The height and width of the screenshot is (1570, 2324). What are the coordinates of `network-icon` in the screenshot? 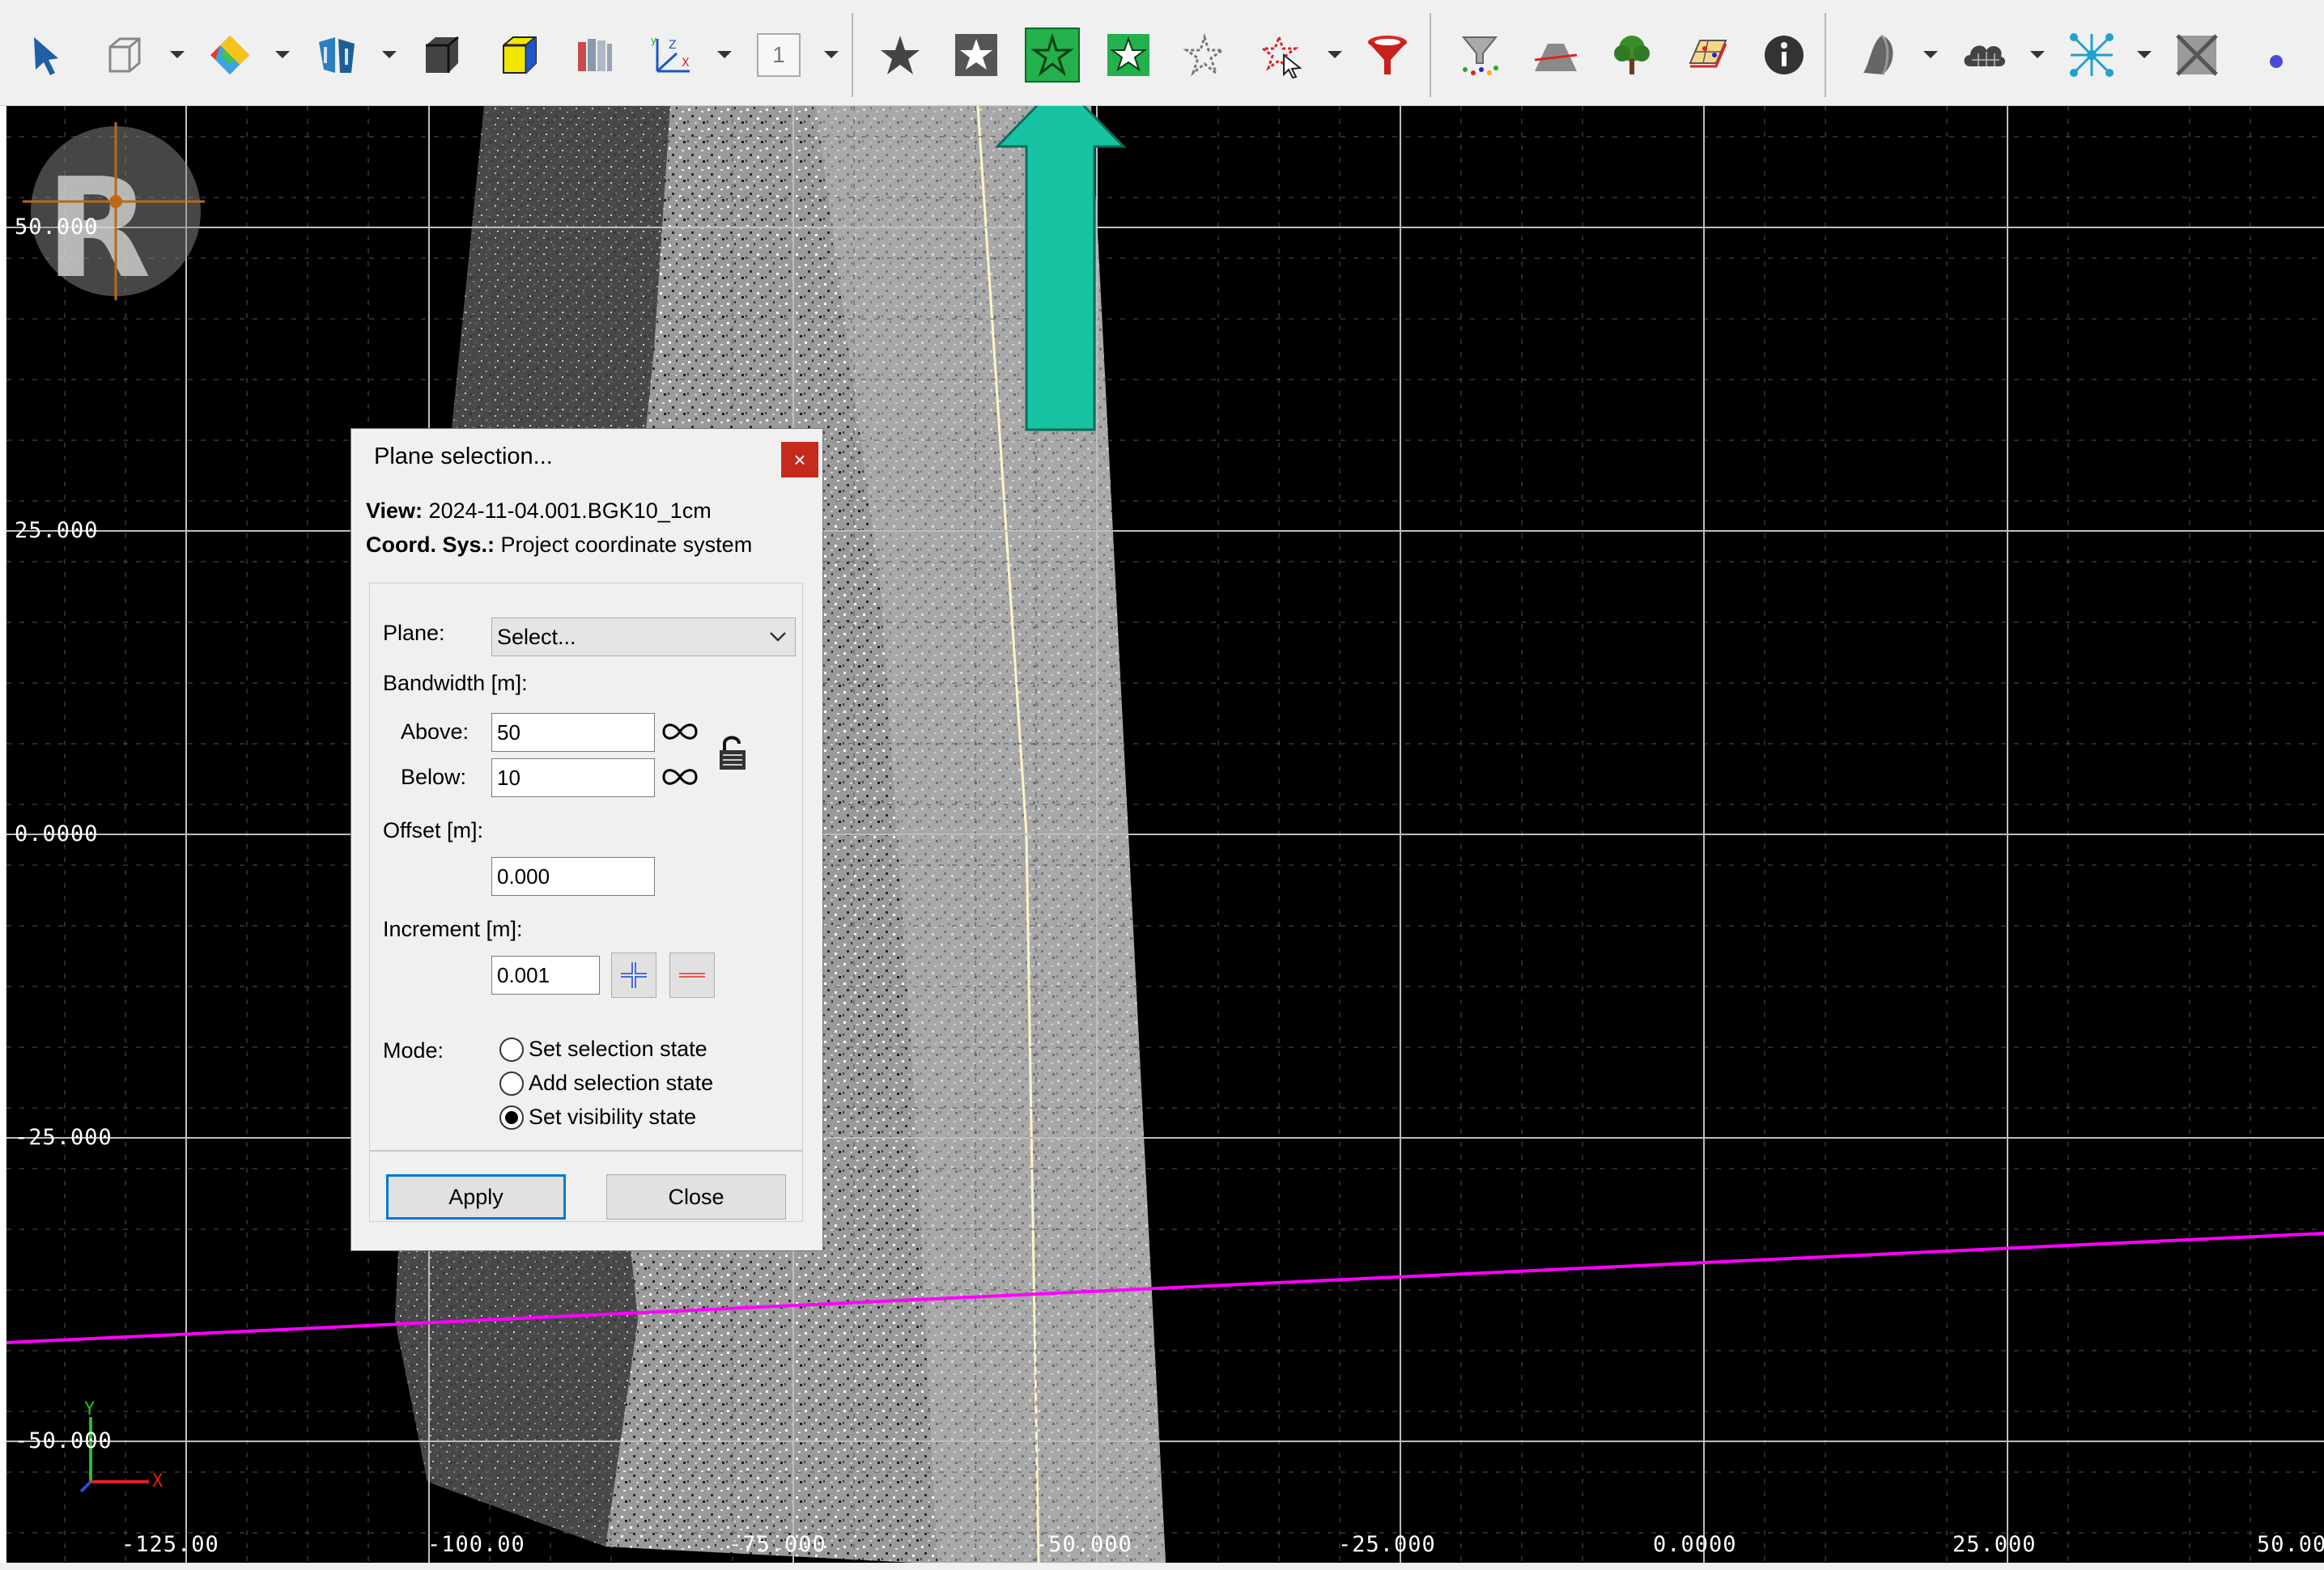 It's located at (2091, 55).